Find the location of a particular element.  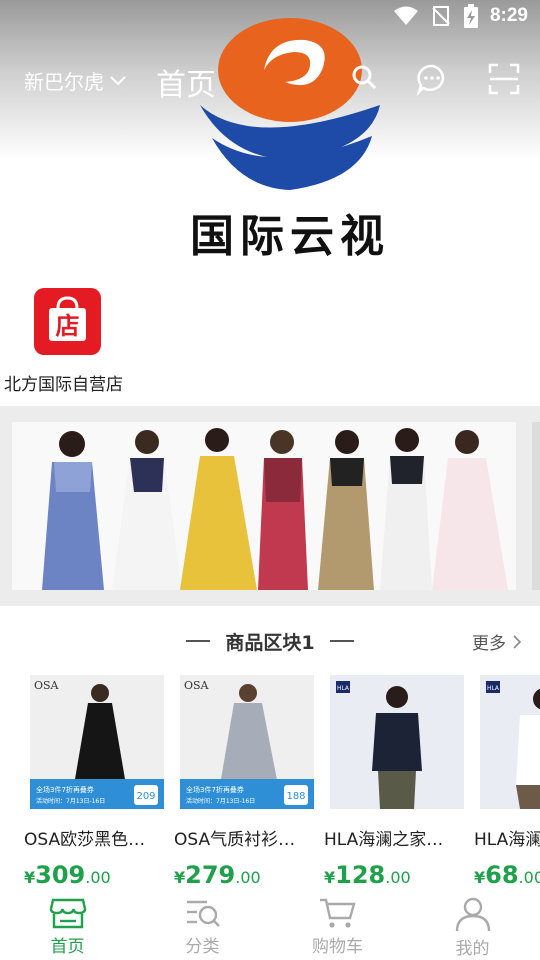

page-title: 首页 is located at coordinates (186, 85).